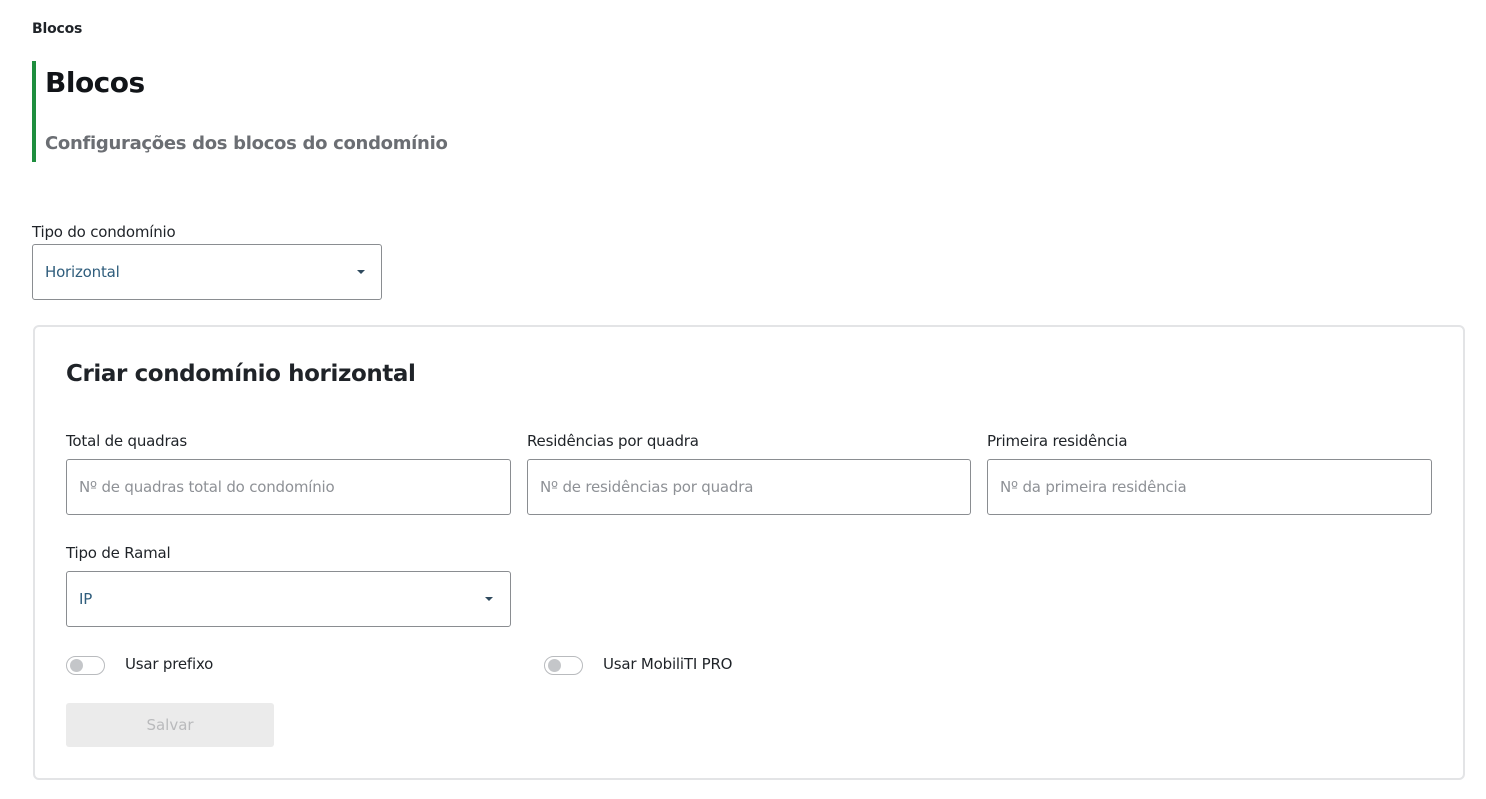 This screenshot has height=799, width=1486. I want to click on use-mobiliti-pro-toggle, so click(563, 665).